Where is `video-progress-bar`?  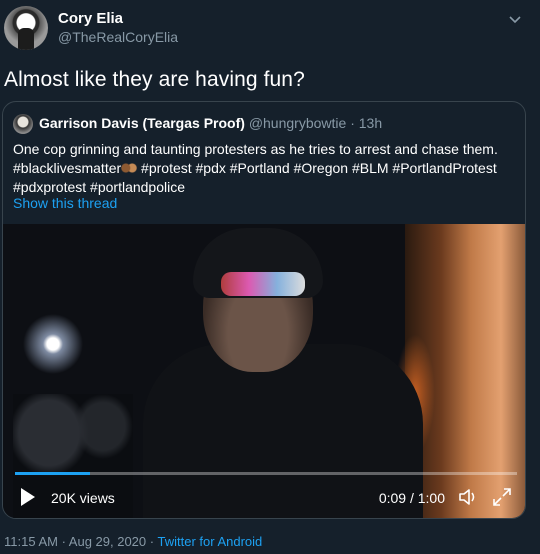
video-progress-bar is located at coordinates (266, 473).